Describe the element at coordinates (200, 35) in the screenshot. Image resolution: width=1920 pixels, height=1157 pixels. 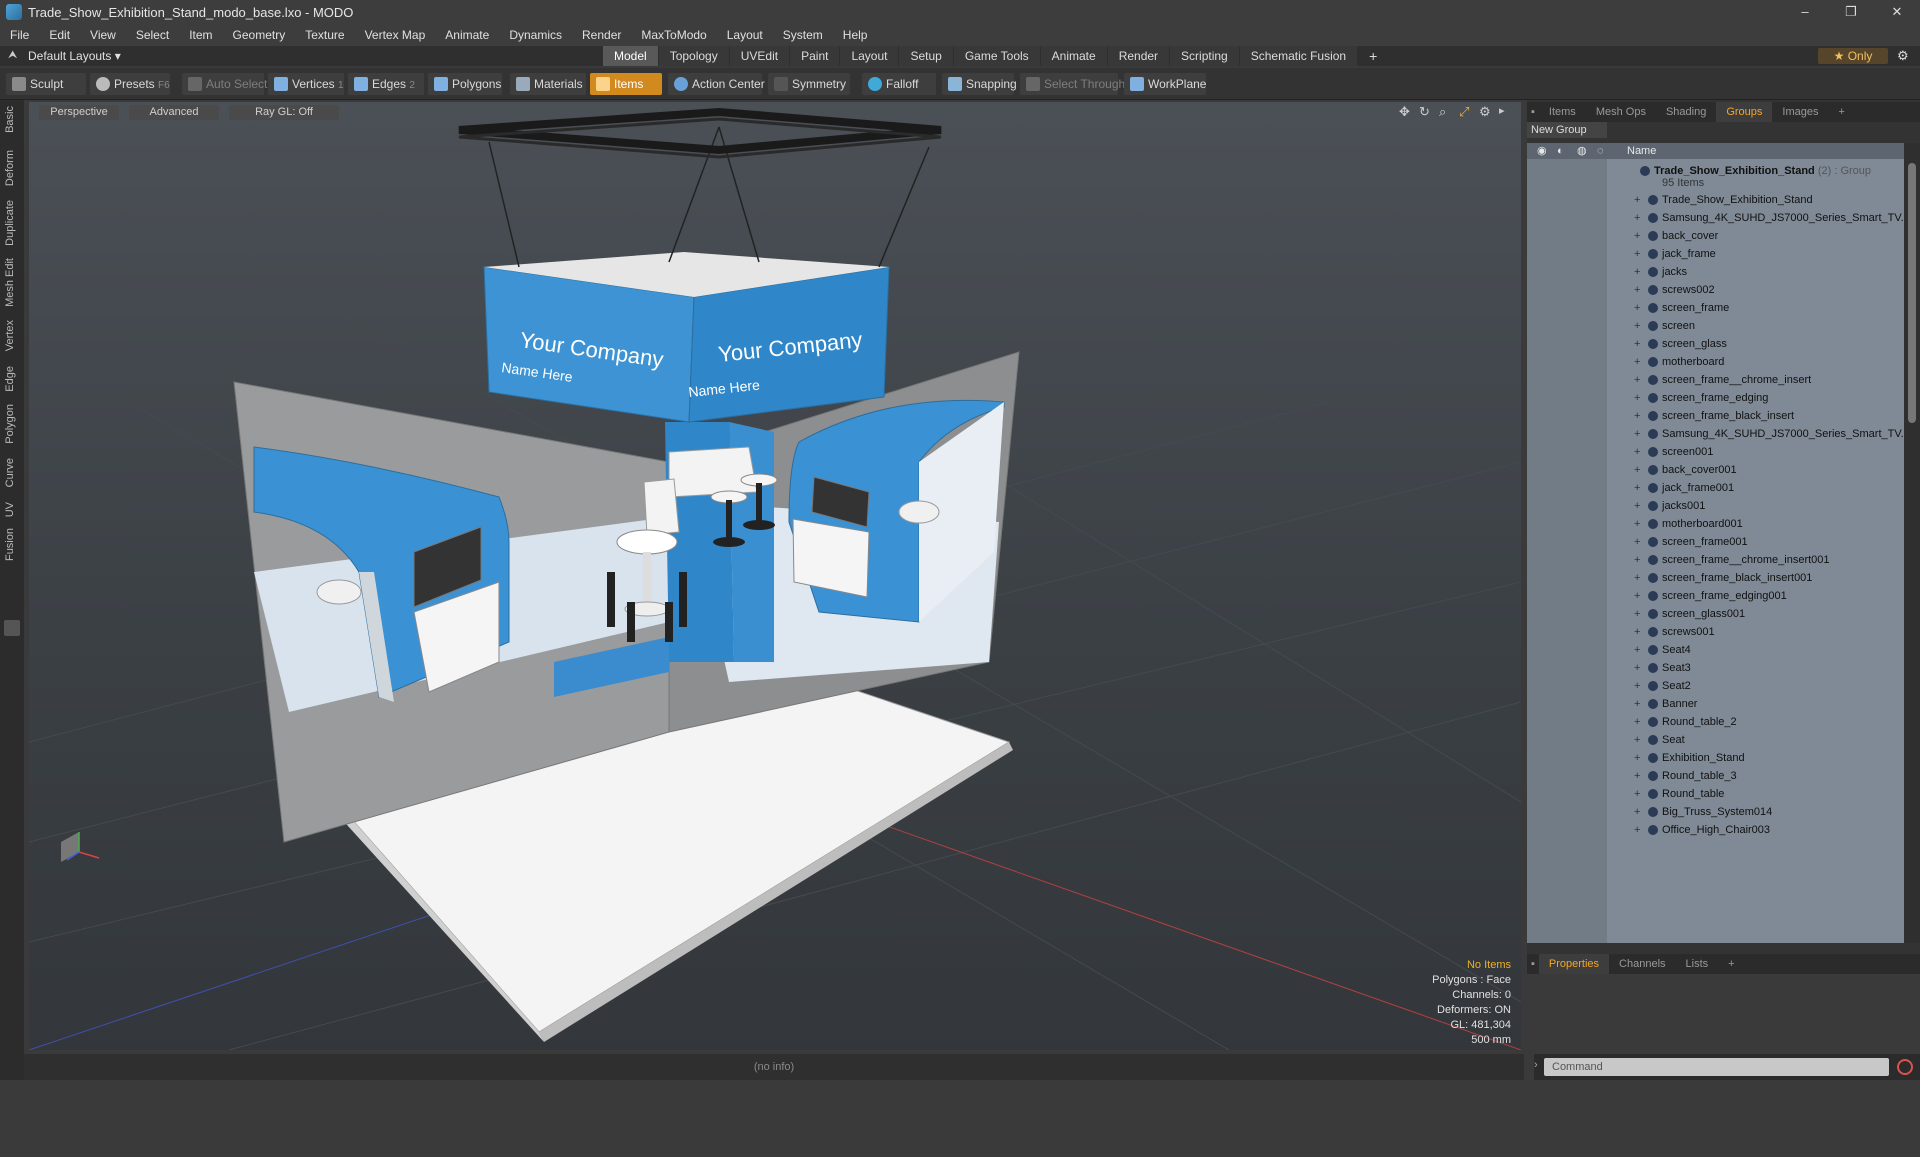
I see `menu-item: Item` at that location.